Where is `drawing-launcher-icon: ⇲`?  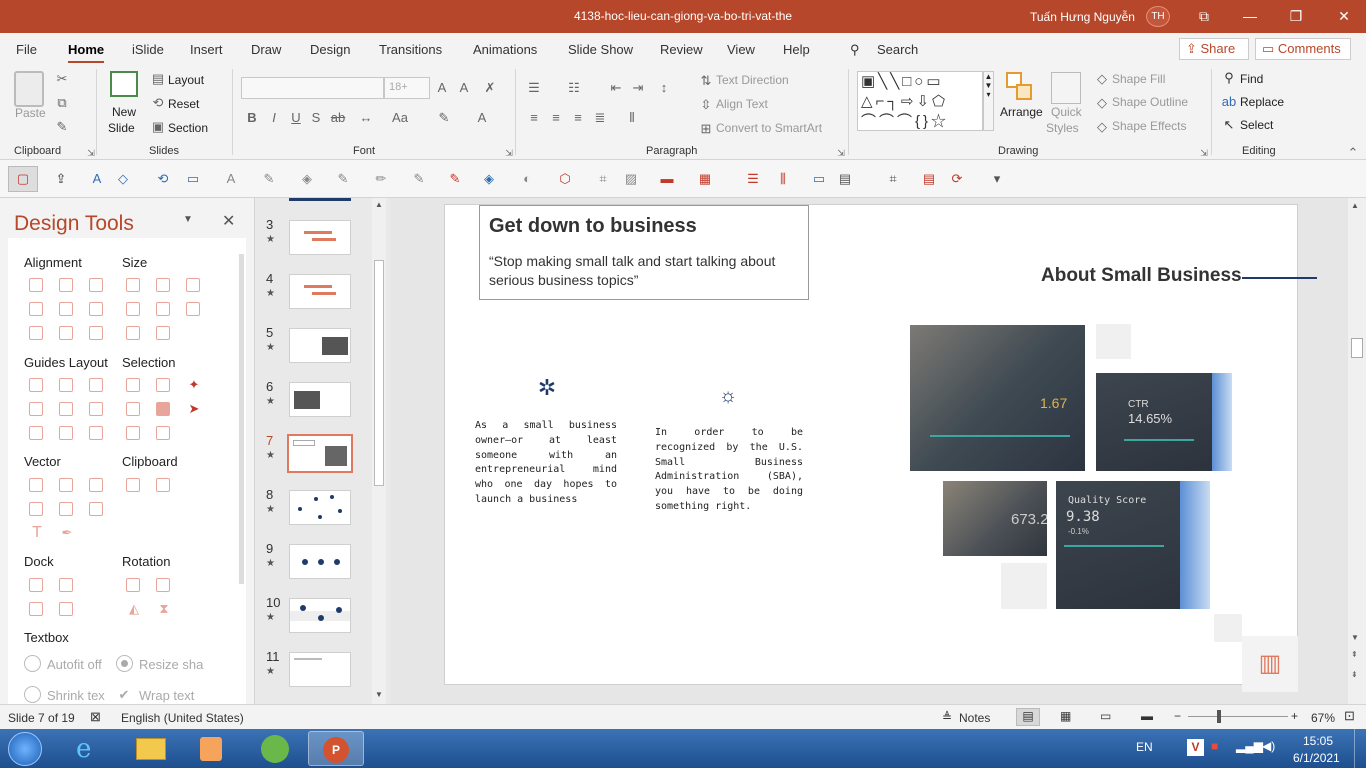 drawing-launcher-icon: ⇲ is located at coordinates (1204, 153).